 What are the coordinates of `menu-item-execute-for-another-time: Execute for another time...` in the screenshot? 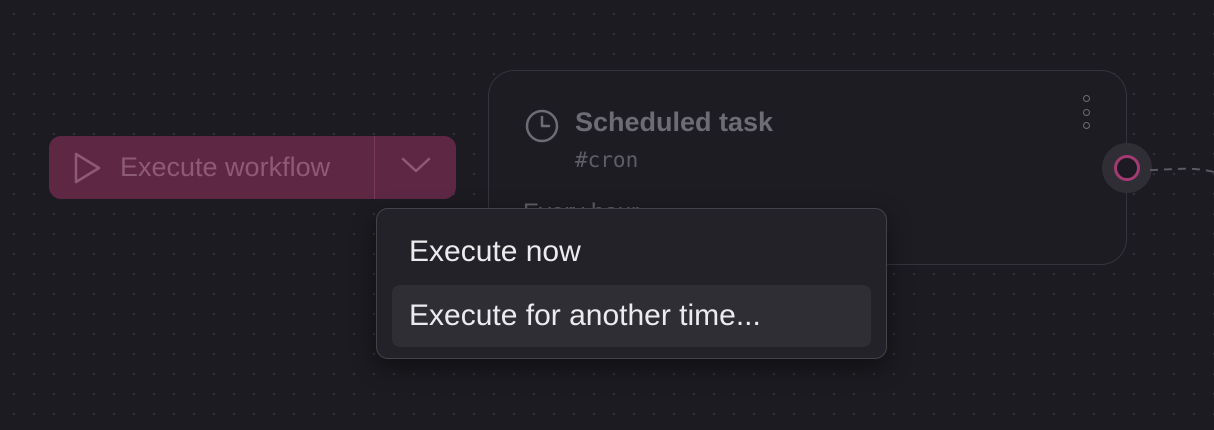 It's located at (631, 316).